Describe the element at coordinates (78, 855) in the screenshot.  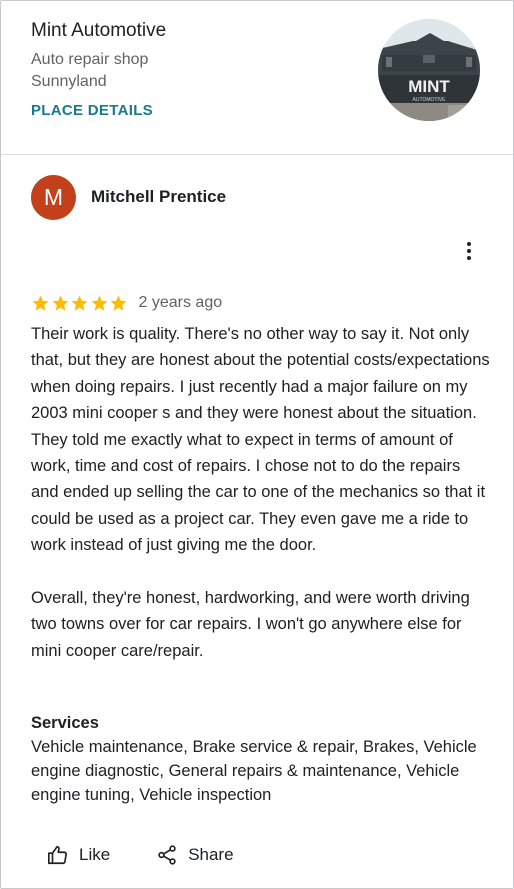
I see `like-button: Like` at that location.